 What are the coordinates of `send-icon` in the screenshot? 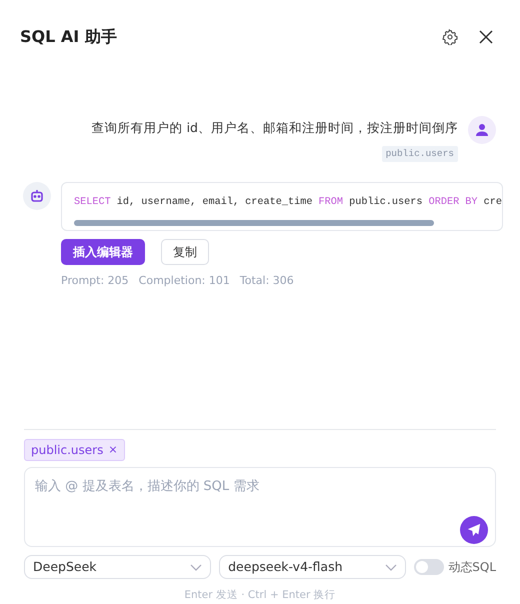 It's located at (474, 530).